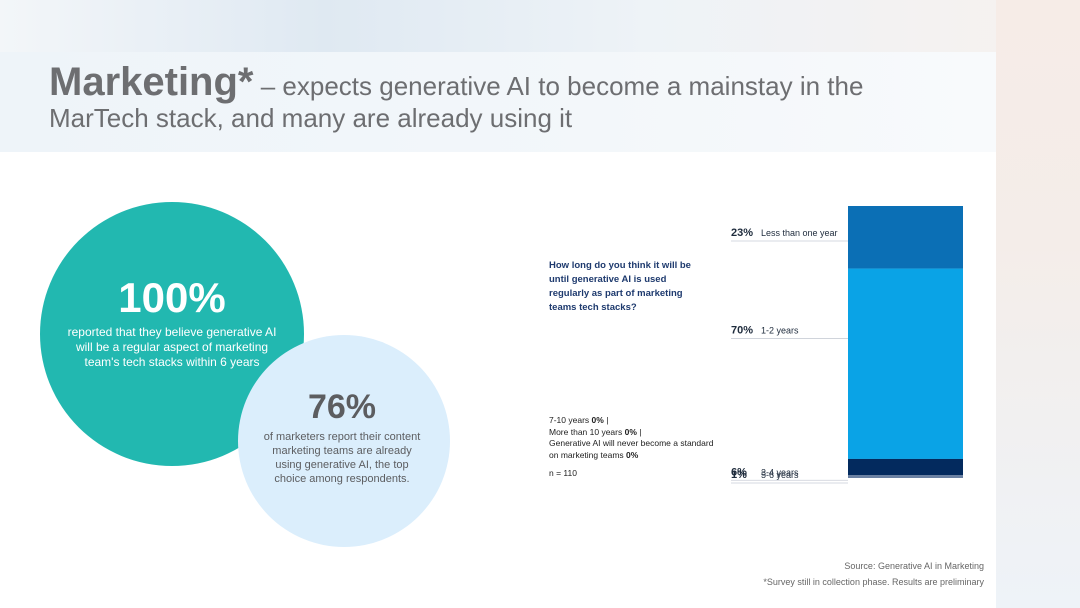  I want to click on category-label-1: 1-2 years, so click(780, 331).